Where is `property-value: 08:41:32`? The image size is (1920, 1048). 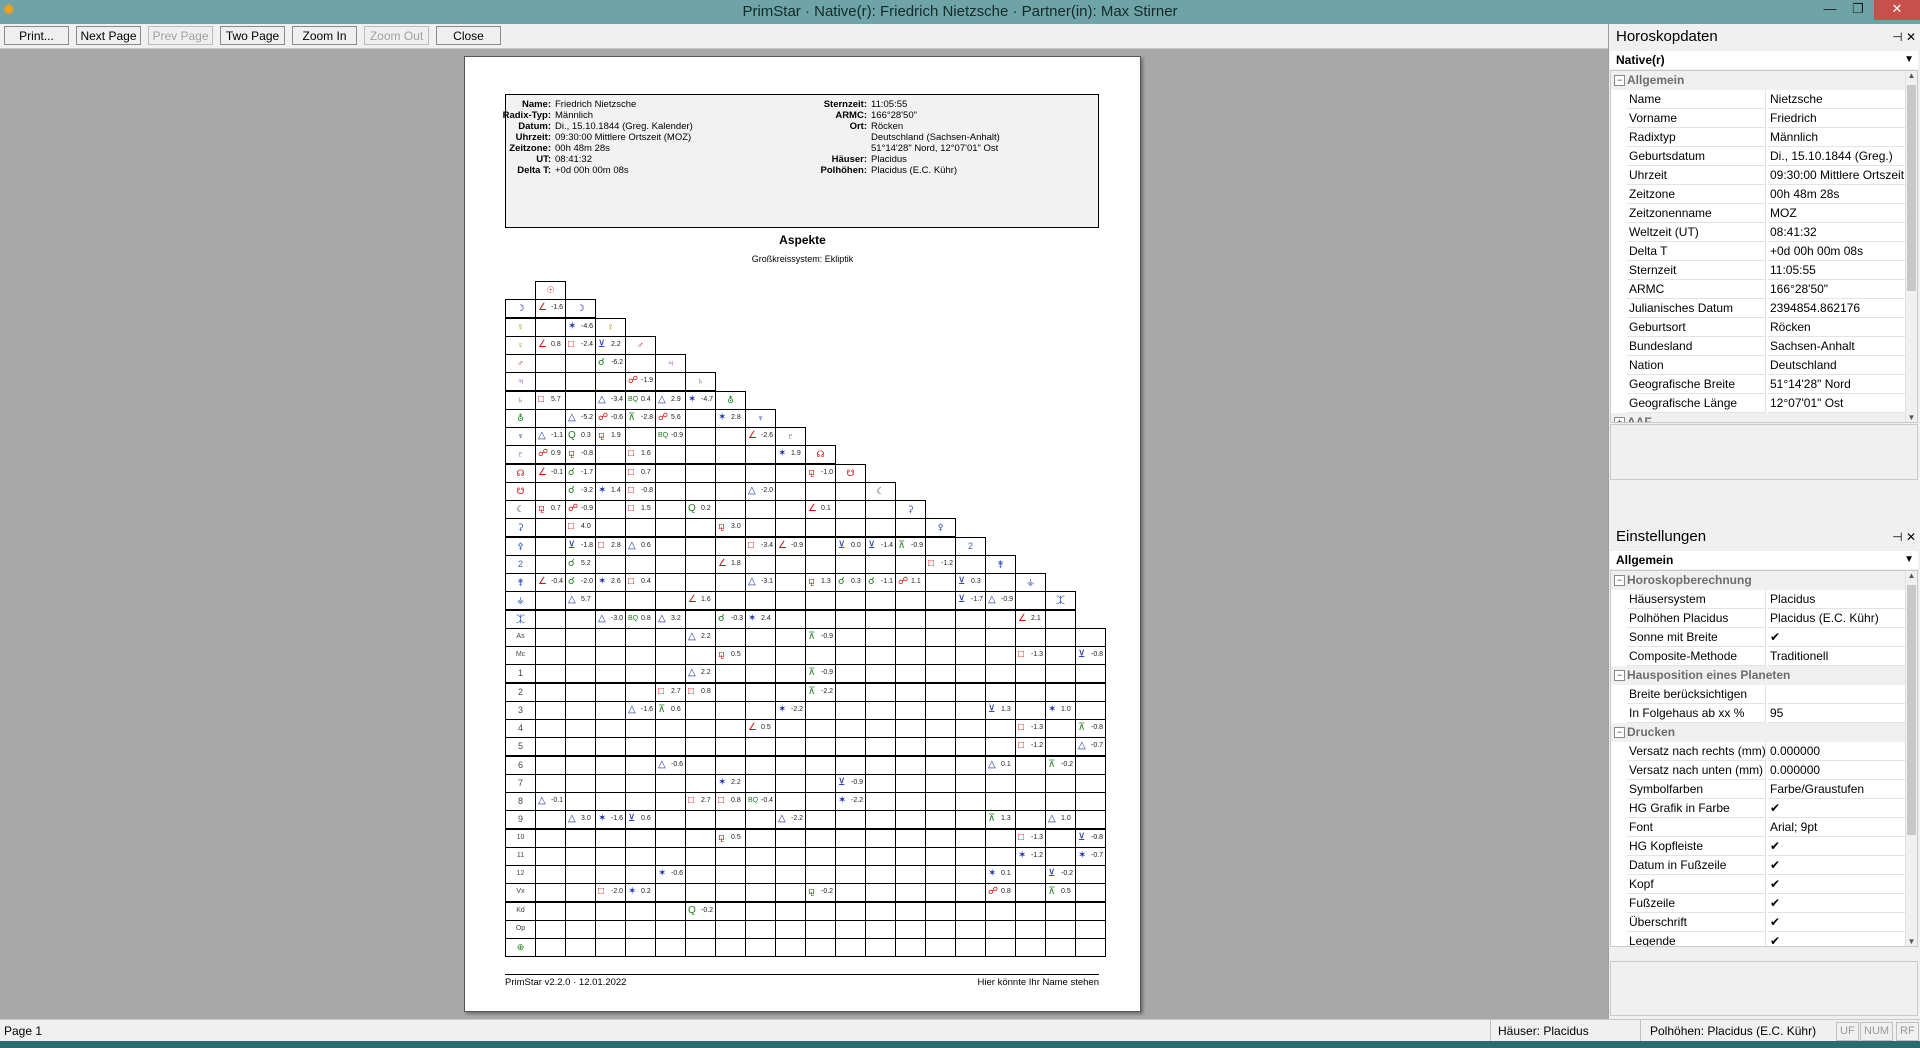
property-value: 08:41:32 is located at coordinates (1838, 232).